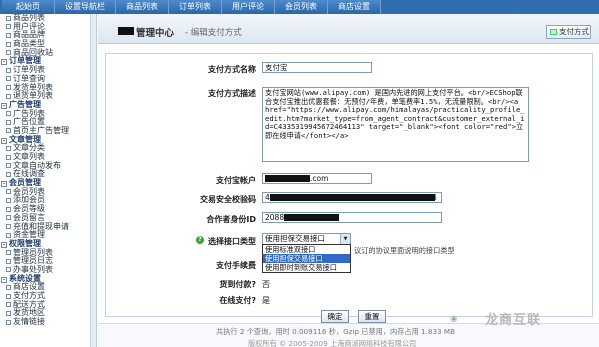  I want to click on payment-list-button: 支付方式, so click(568, 32).